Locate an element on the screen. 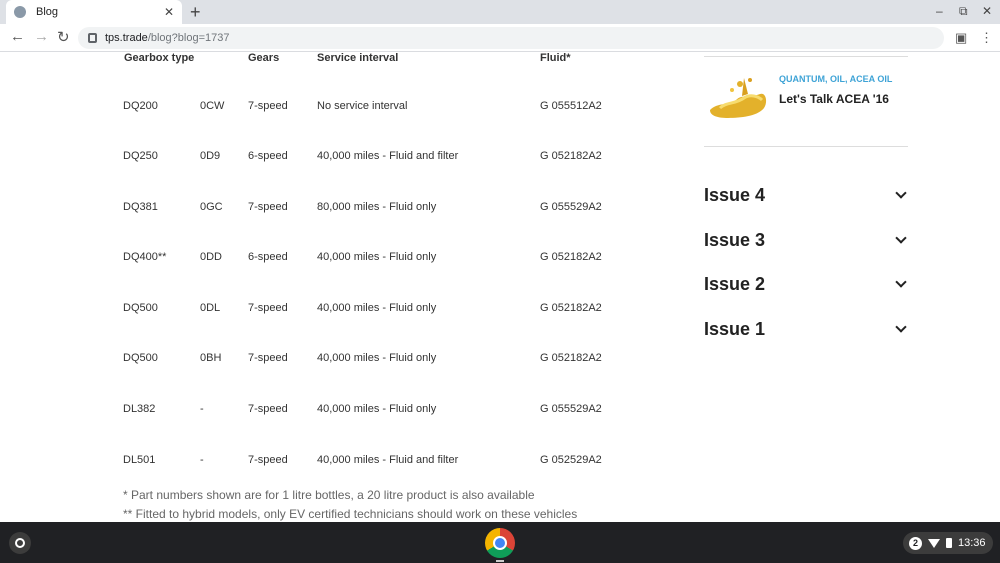 The height and width of the screenshot is (563, 1000). tab-close-icon: ✕ is located at coordinates (169, 12).